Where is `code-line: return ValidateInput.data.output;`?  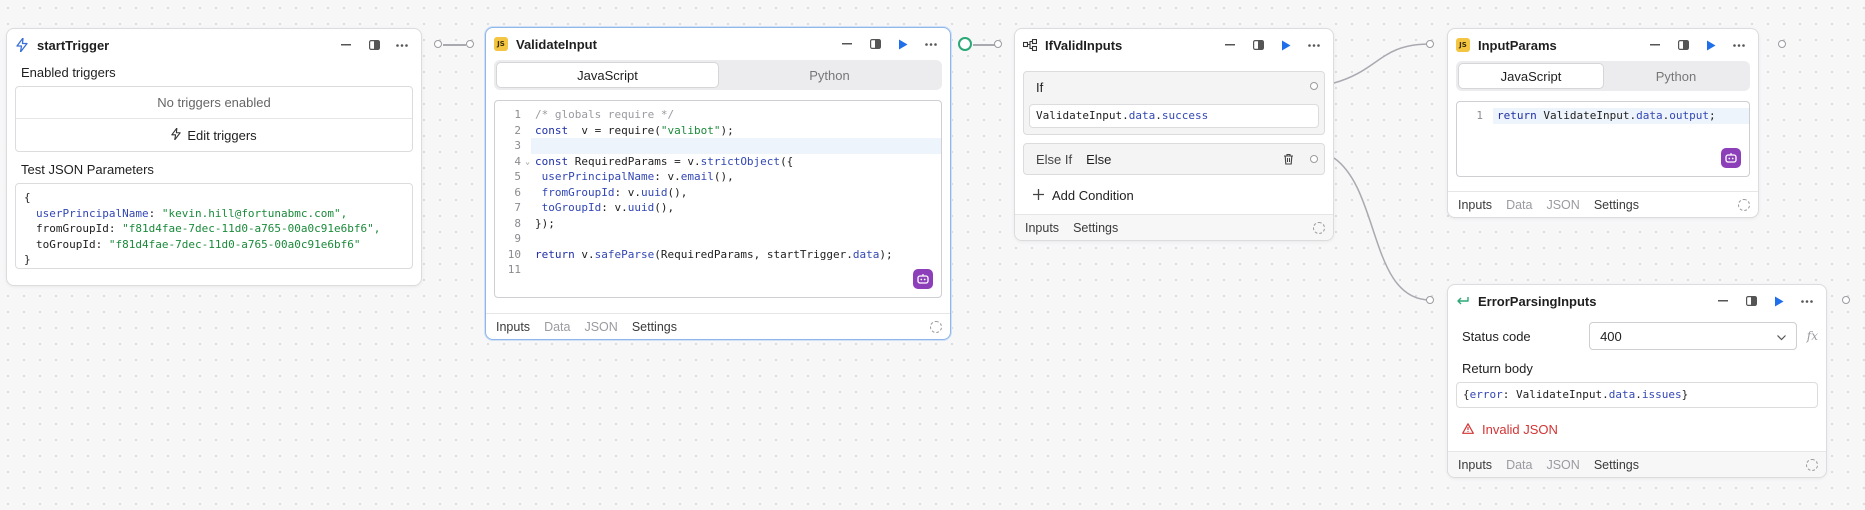 code-line: return ValidateInput.data.output; is located at coordinates (1621, 116).